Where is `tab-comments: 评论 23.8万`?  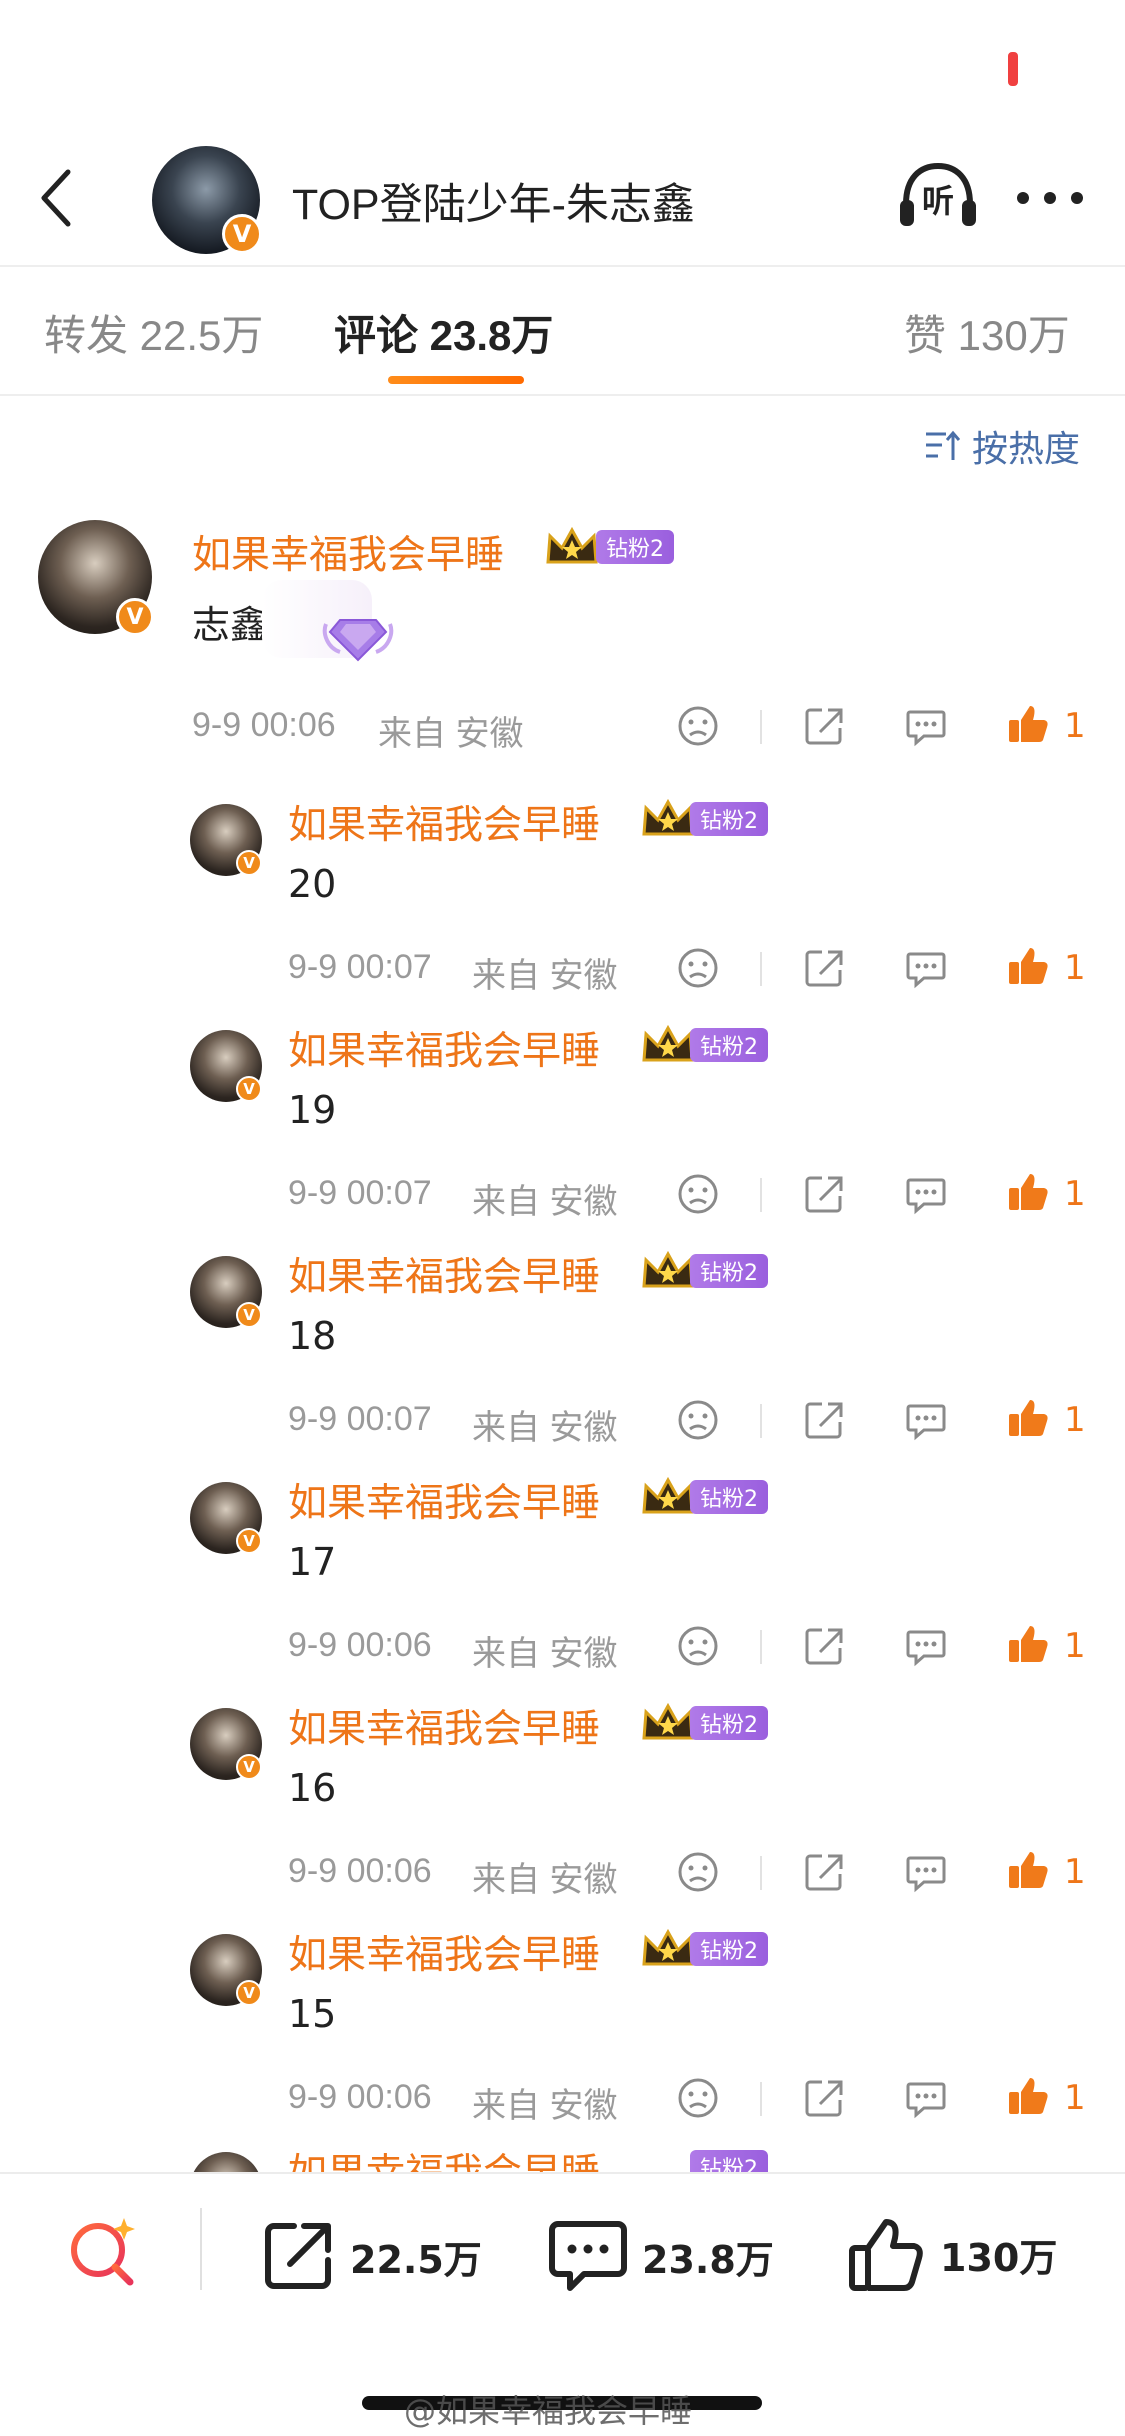
tab-comments: 评论 23.8万 is located at coordinates (443, 332).